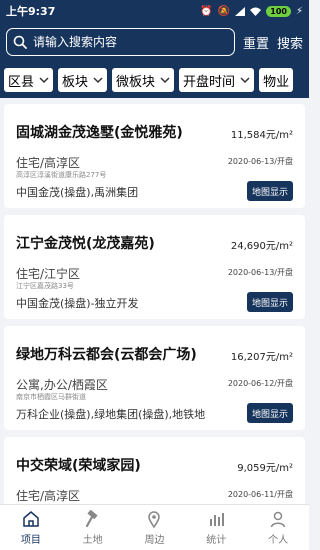 The width and height of the screenshot is (320, 550). I want to click on status-time: 上午9:37, so click(31, 11).